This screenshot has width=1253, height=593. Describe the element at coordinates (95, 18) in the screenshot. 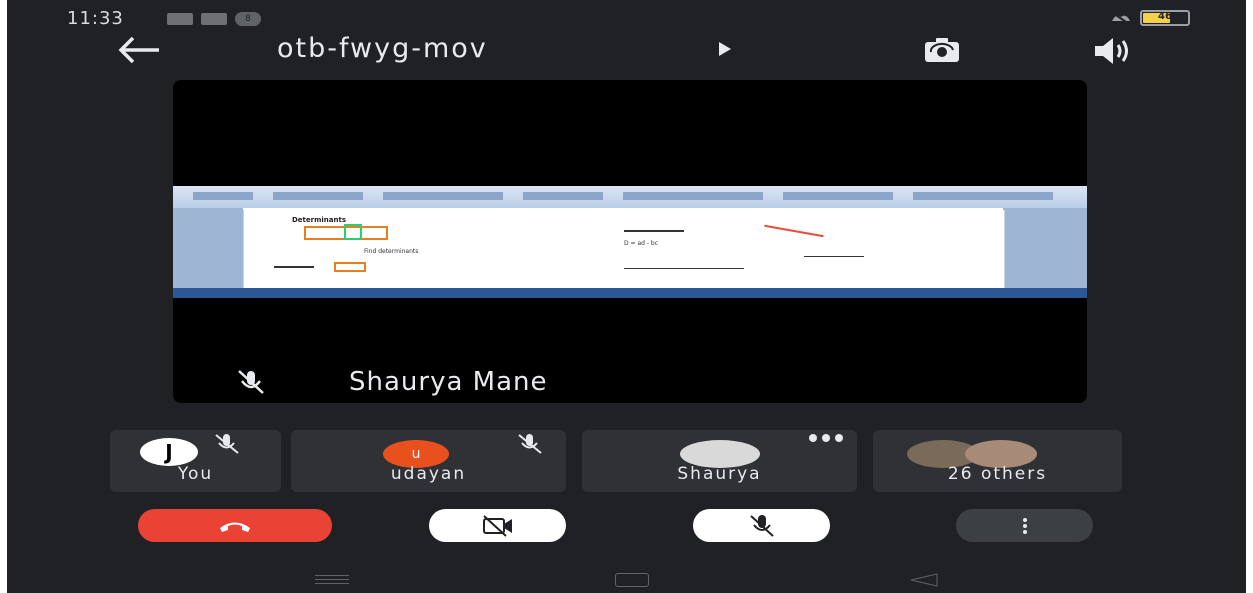

I see `status-time: 11:33` at that location.